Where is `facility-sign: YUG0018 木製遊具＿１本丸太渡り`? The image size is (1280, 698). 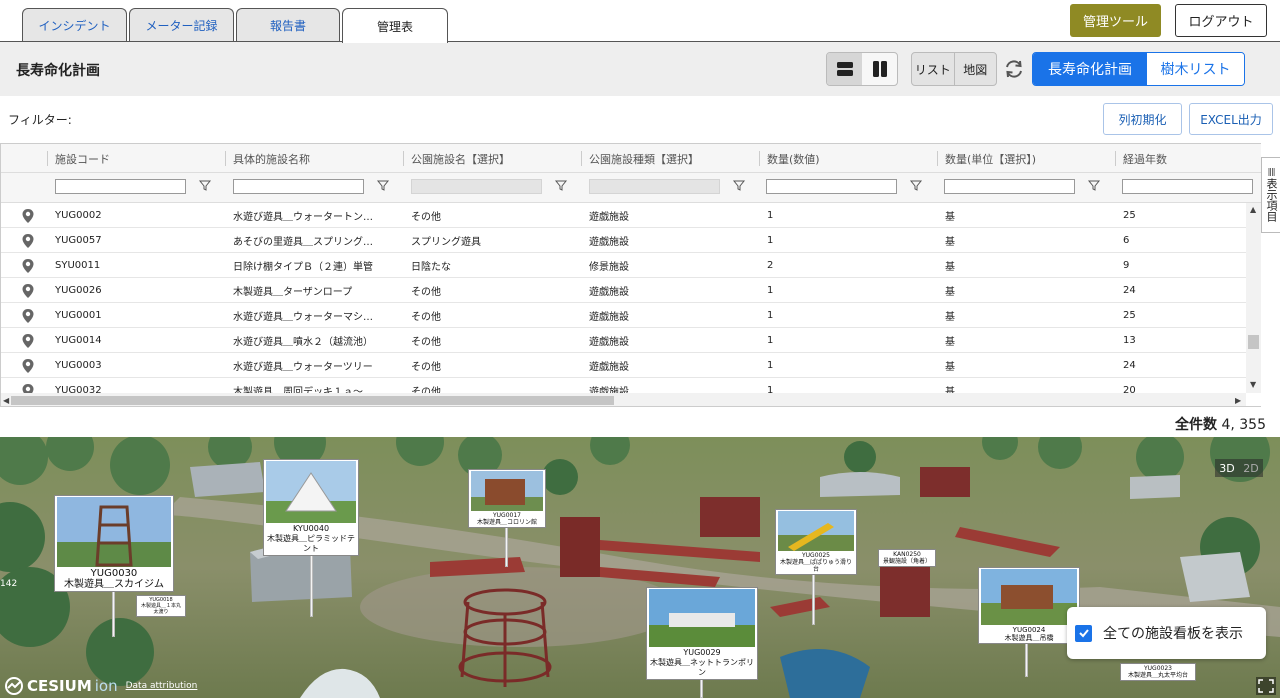
facility-sign: YUG0018 木製遊具＿１本丸太渡り is located at coordinates (161, 606).